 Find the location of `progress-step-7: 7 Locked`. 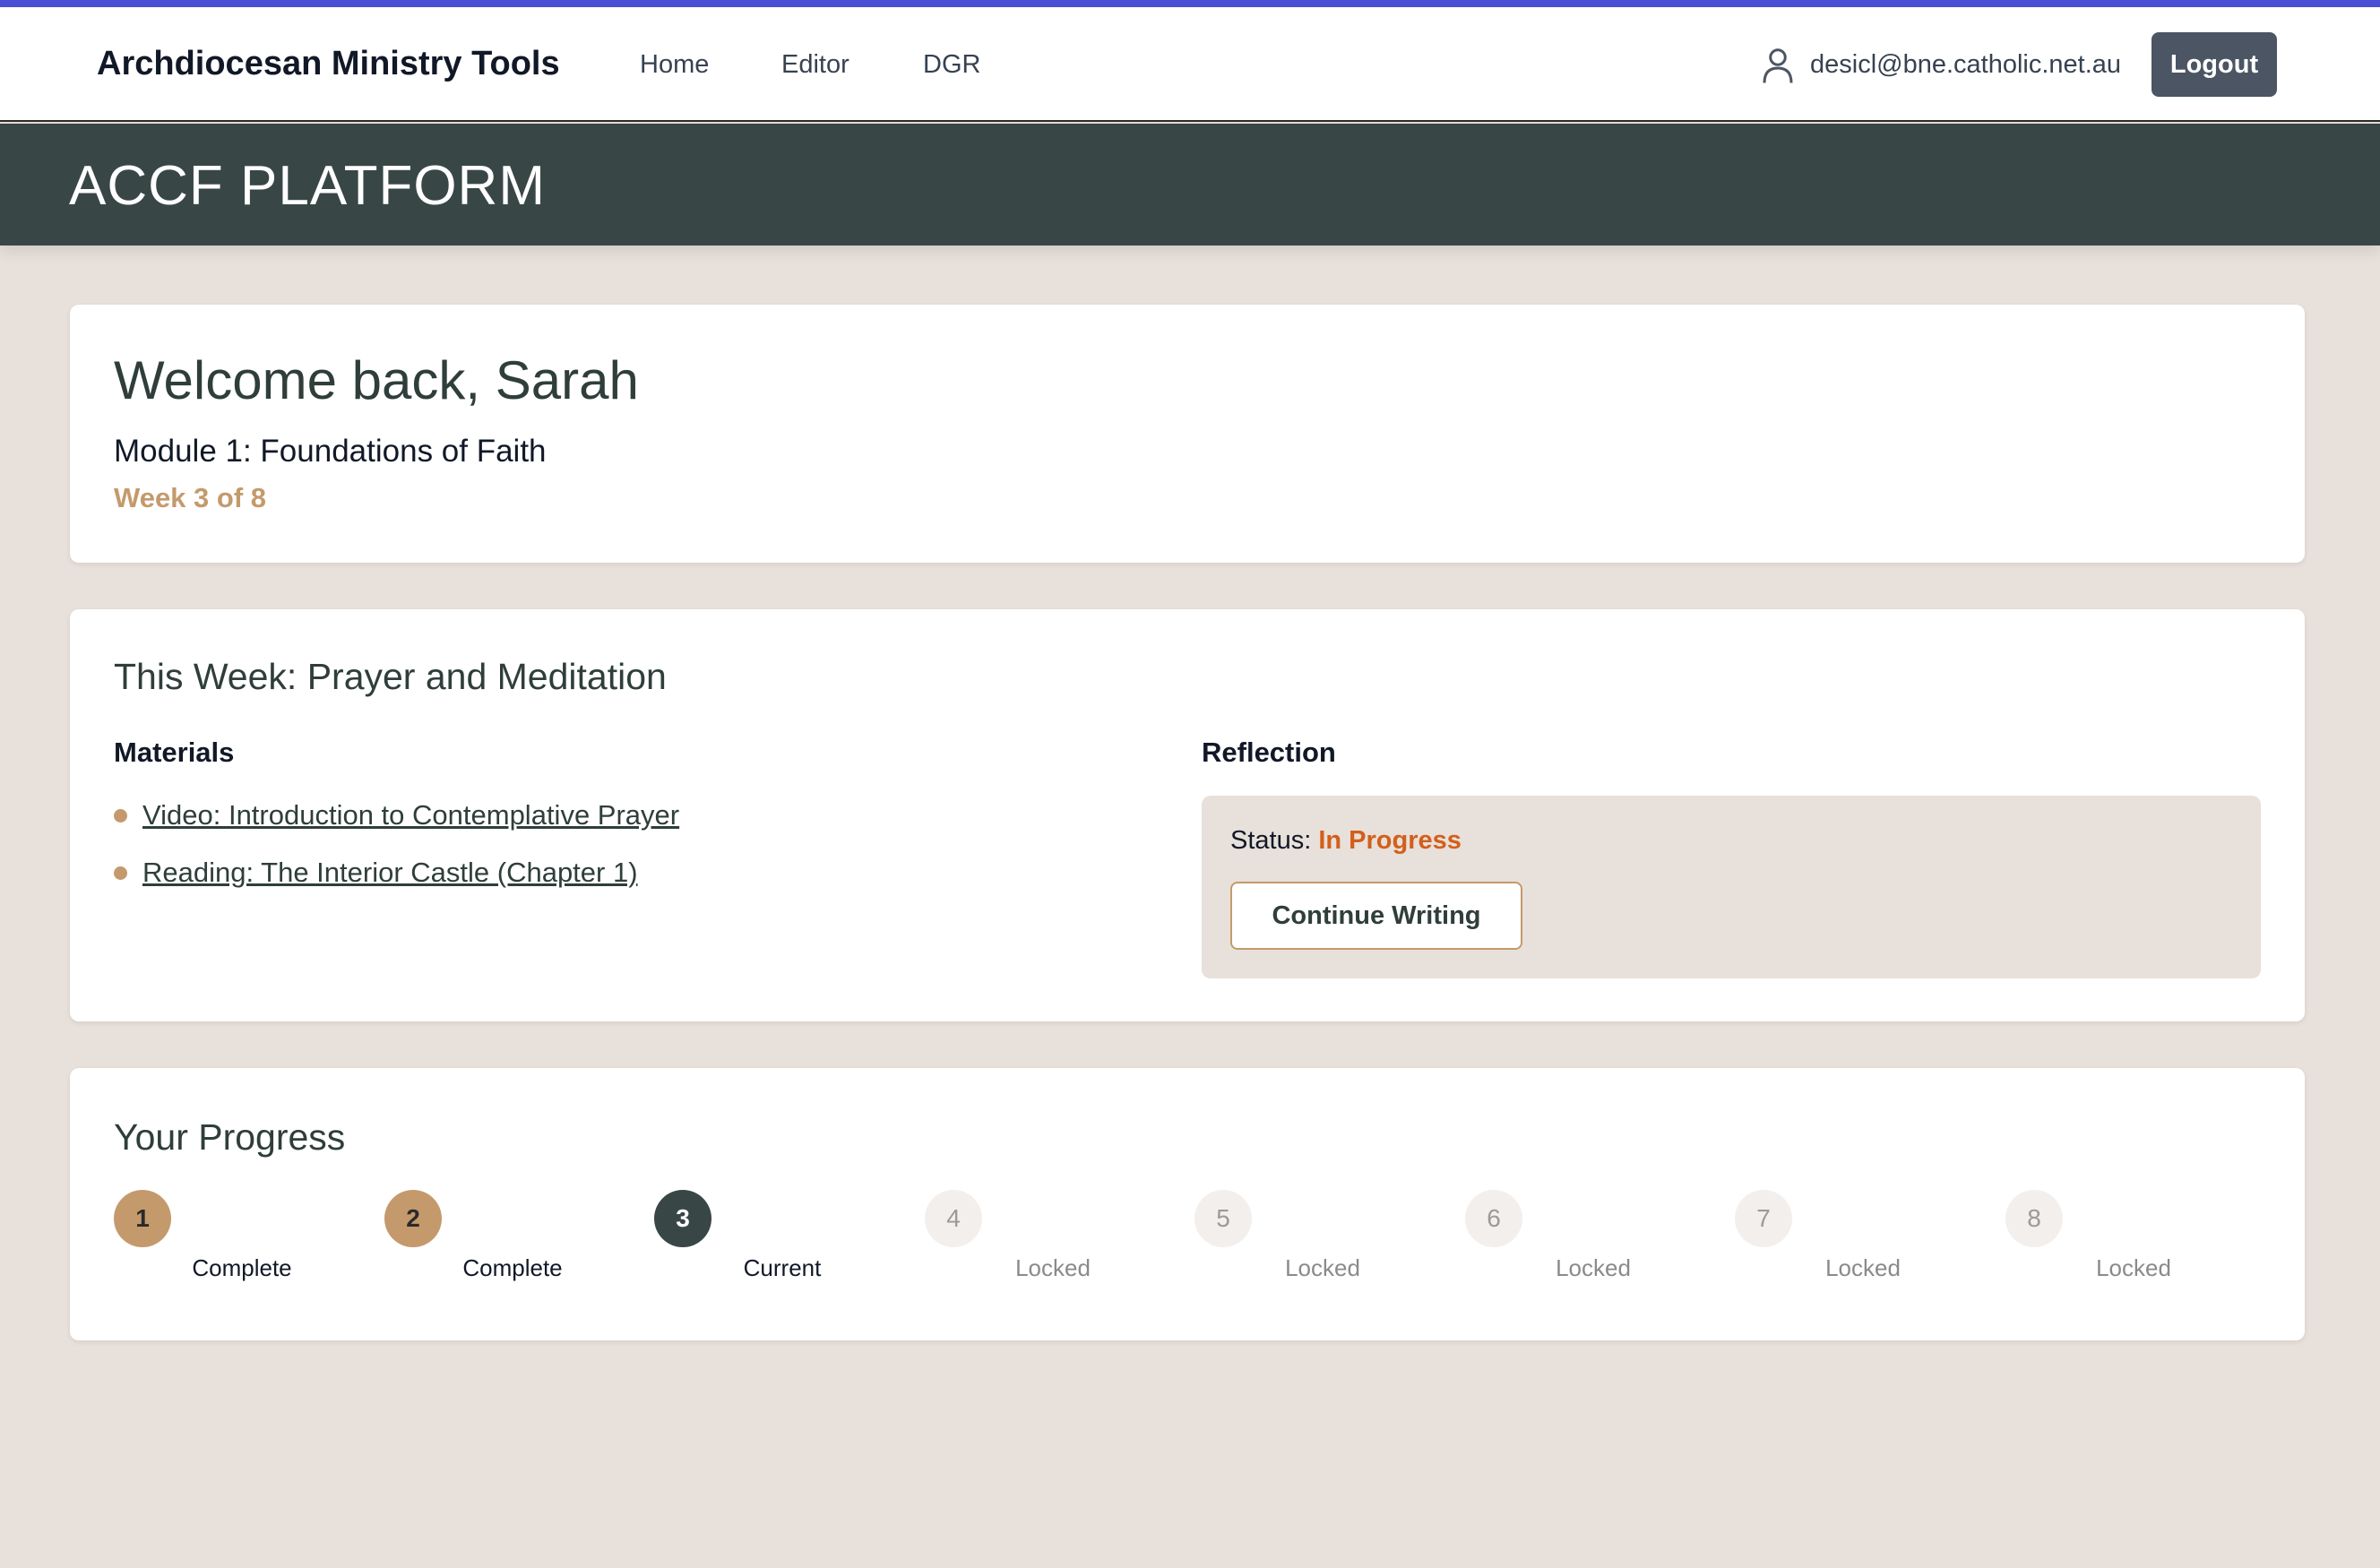

progress-step-7: 7 Locked is located at coordinates (1870, 1248).